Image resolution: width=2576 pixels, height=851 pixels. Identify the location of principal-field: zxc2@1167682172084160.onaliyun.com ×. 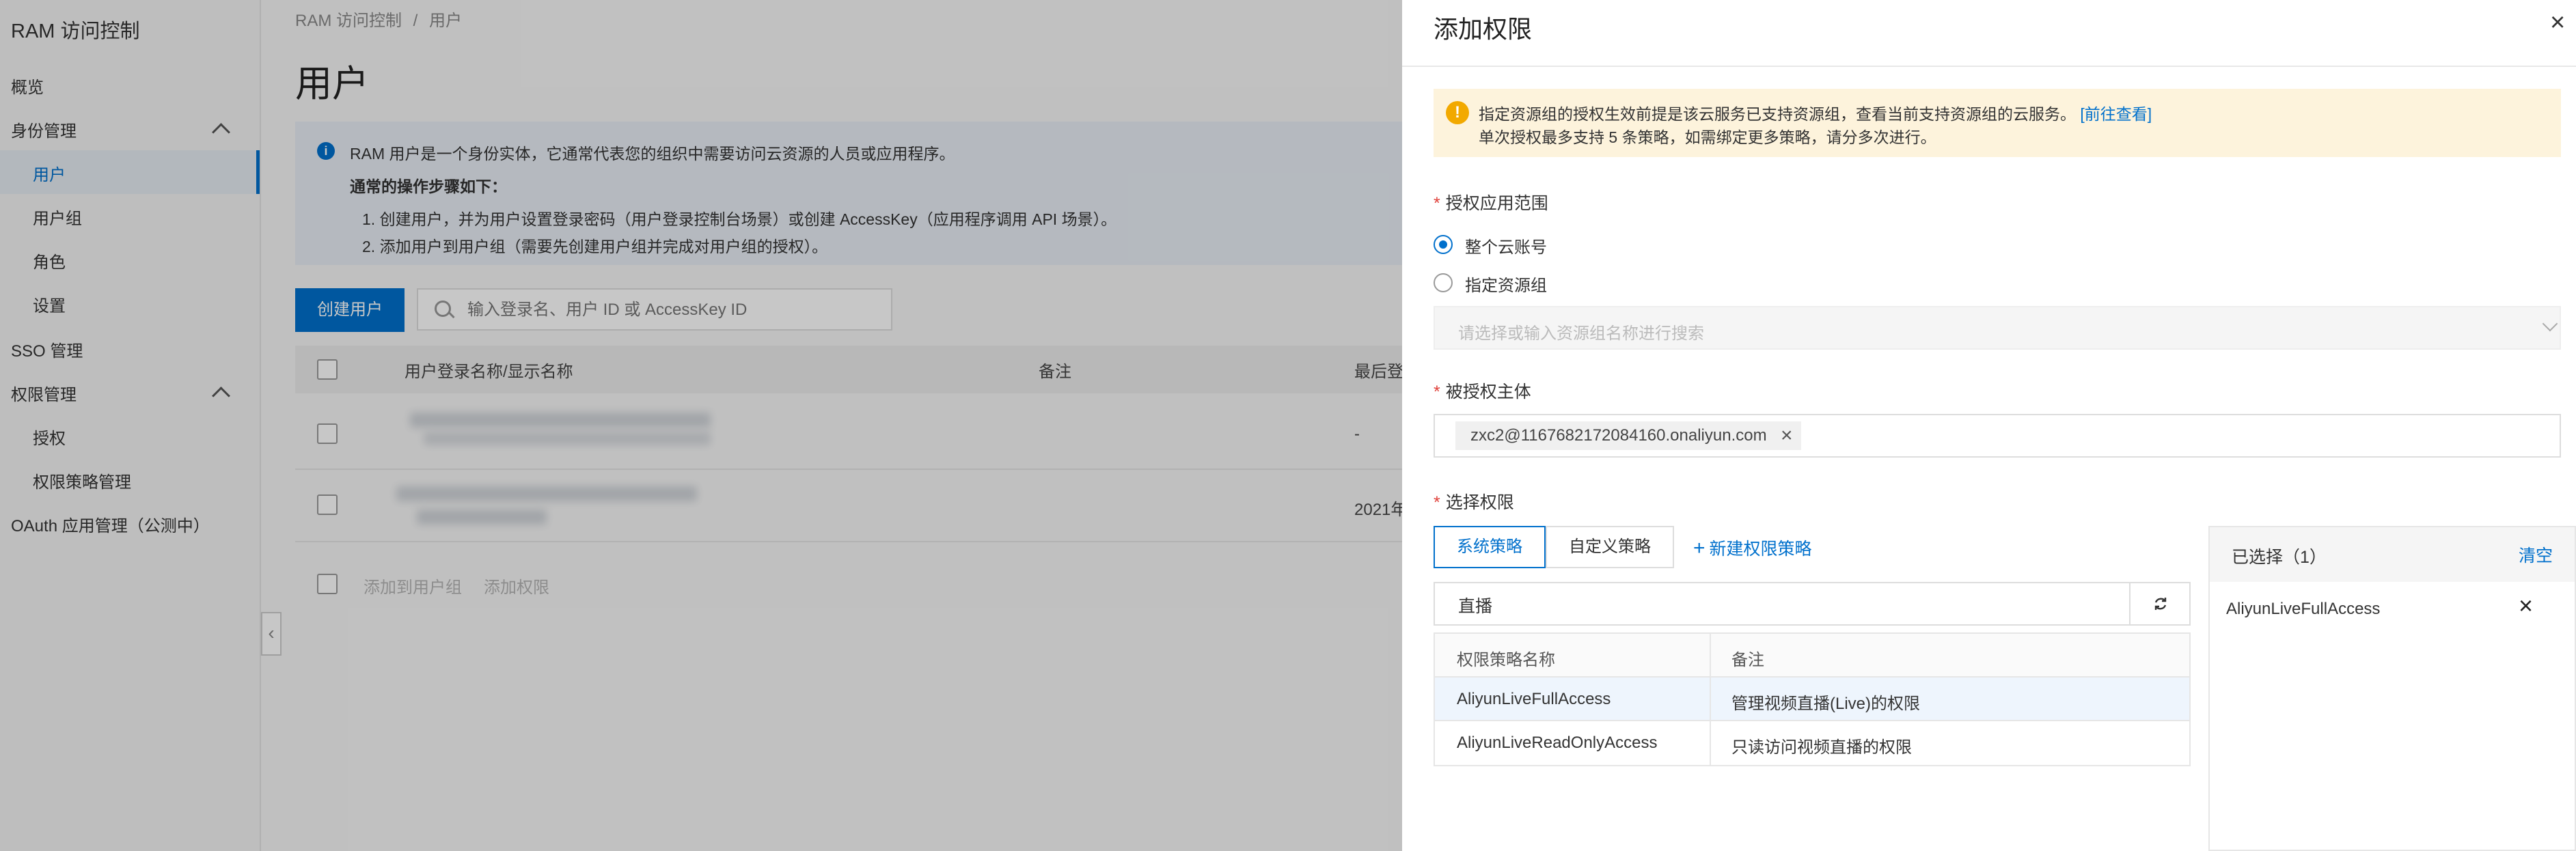
(1997, 436).